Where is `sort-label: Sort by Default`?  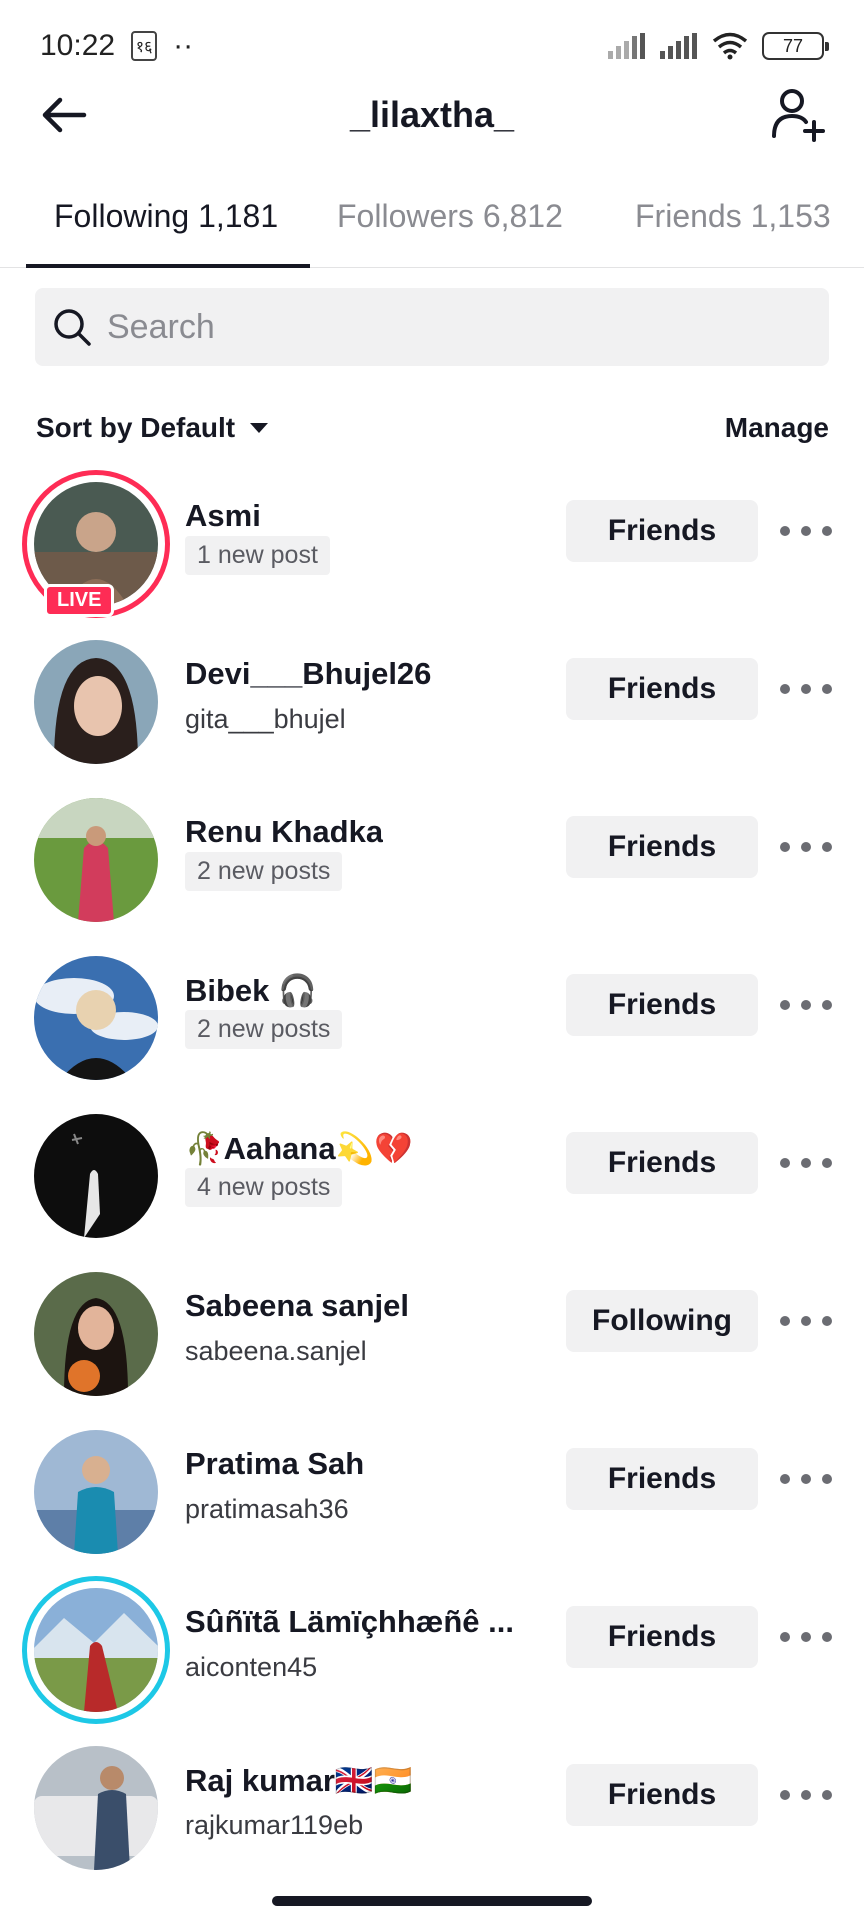
sort-label: Sort by Default is located at coordinates (136, 427).